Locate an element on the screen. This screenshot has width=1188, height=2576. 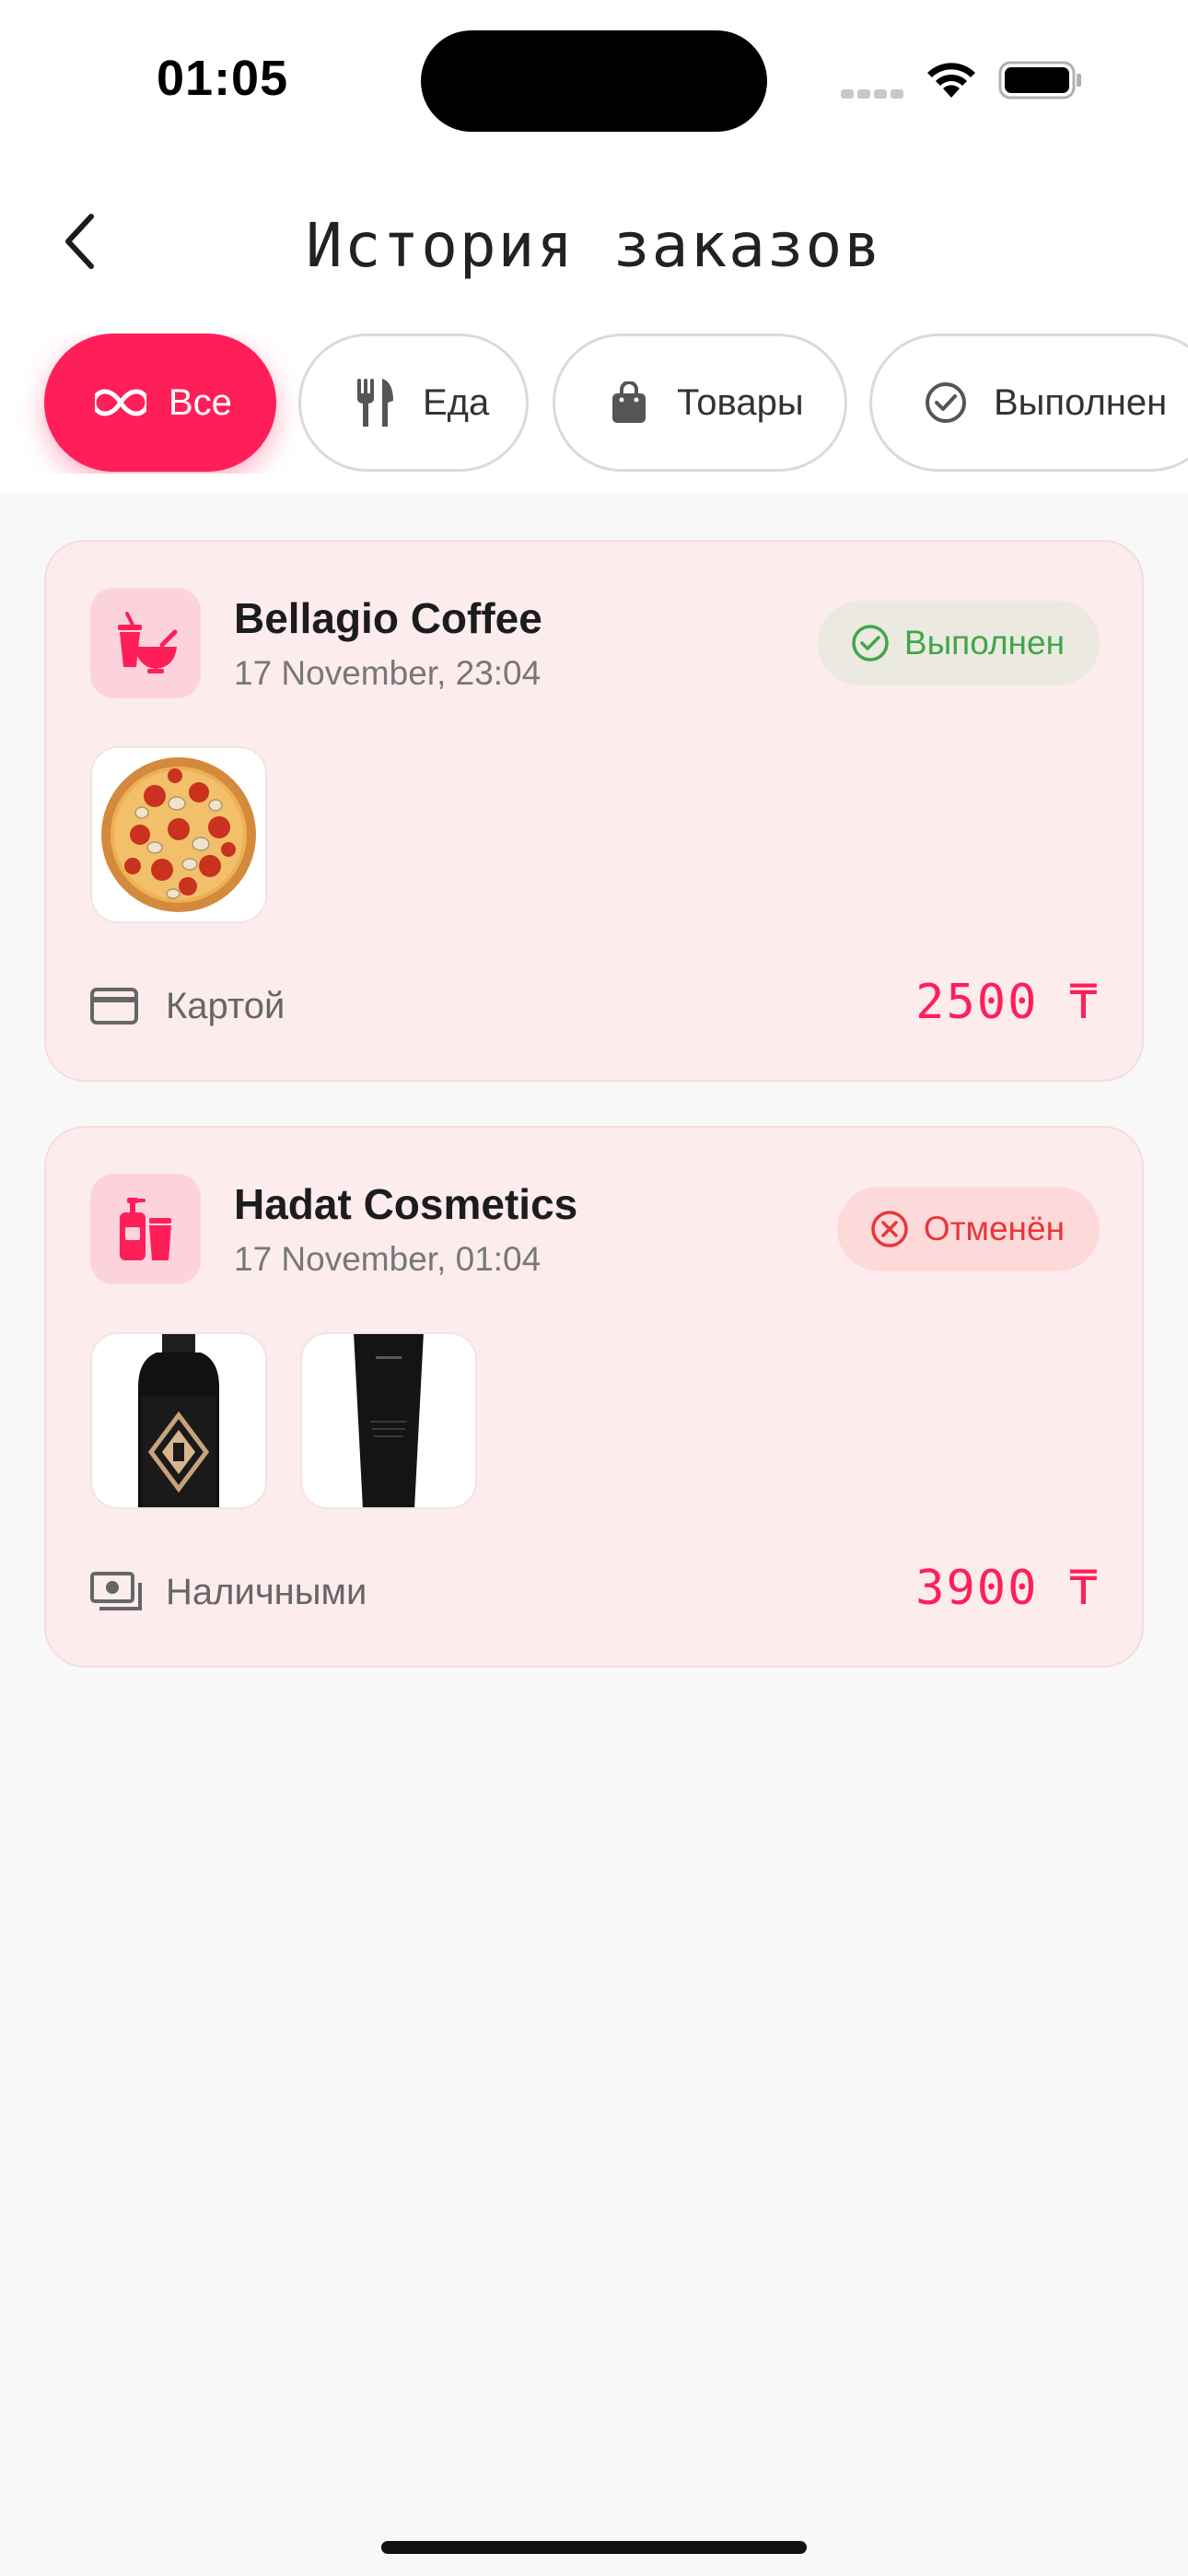
filter-chip-label: Еда is located at coordinates (456, 402).